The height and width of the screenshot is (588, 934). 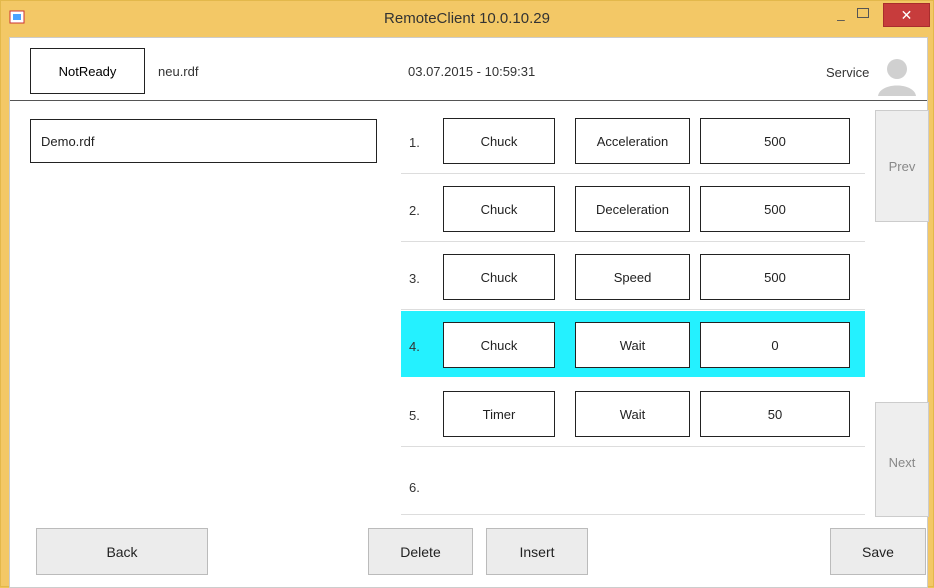 What do you see at coordinates (537, 551) in the screenshot?
I see `insert-button: Insert` at bounding box center [537, 551].